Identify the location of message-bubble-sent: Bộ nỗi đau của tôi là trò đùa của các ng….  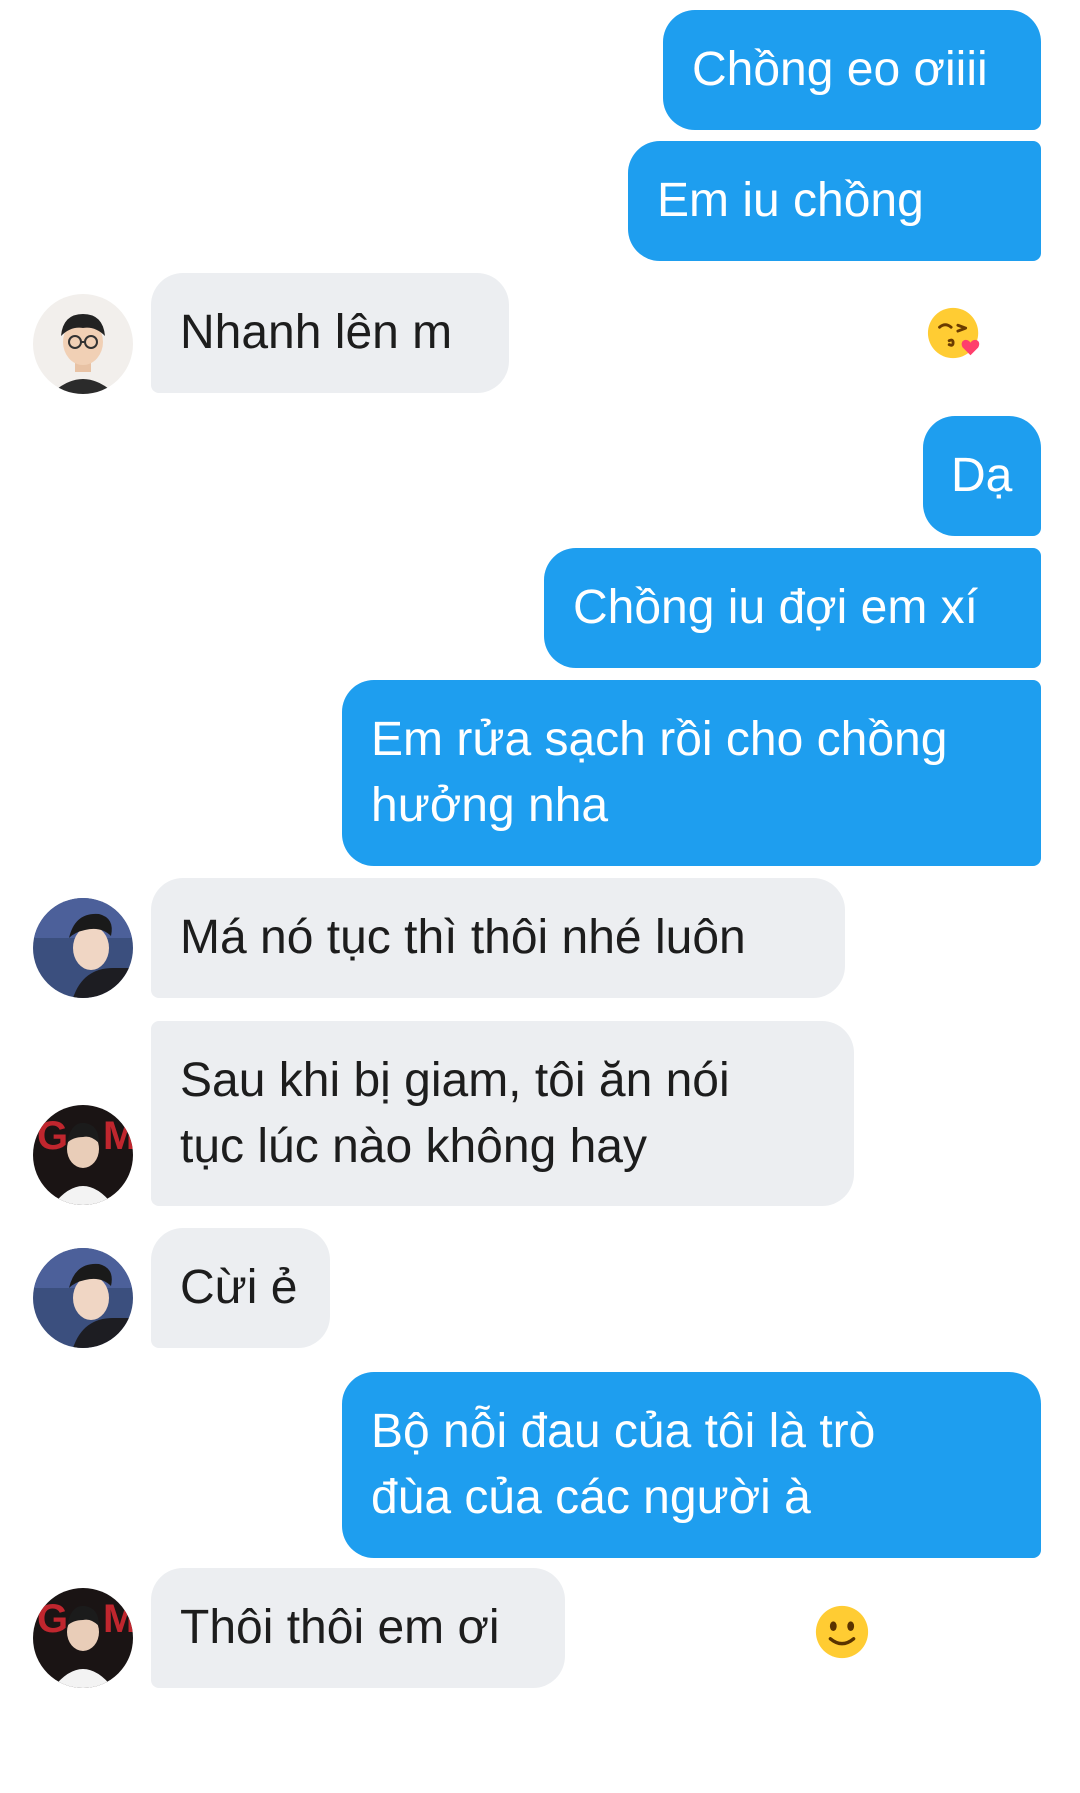
(691, 1515).